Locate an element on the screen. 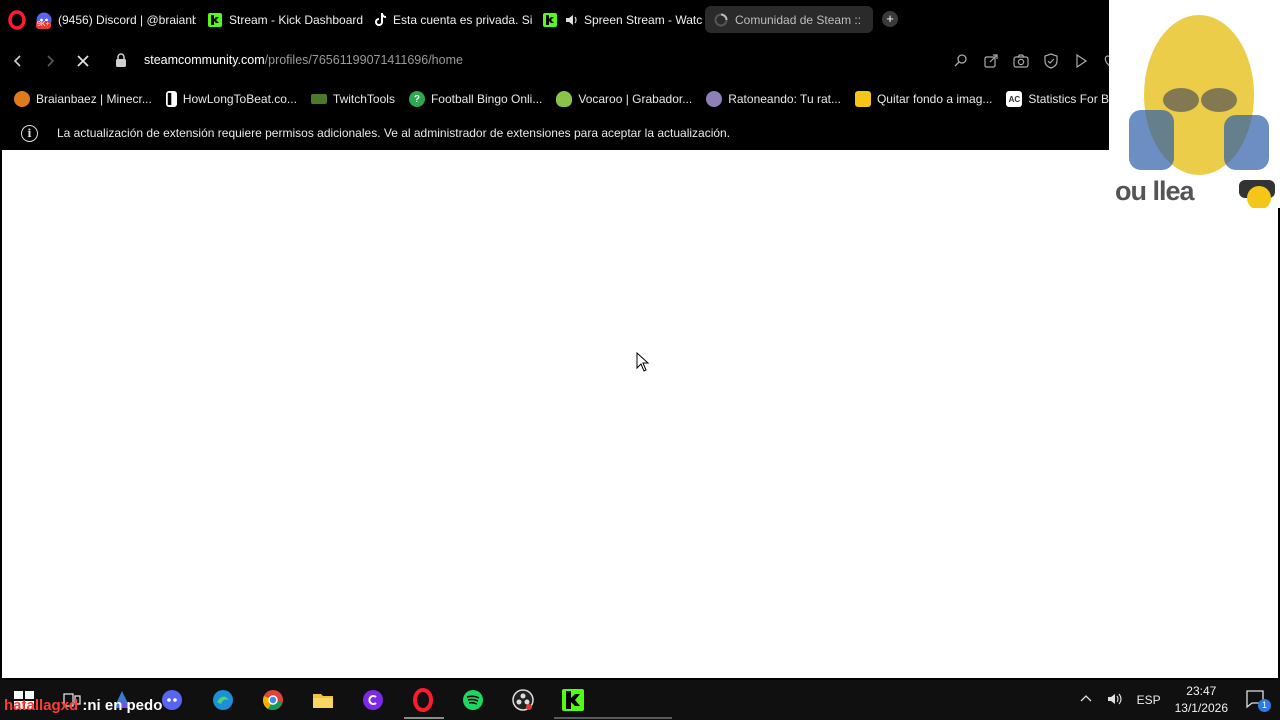 The height and width of the screenshot is (720, 1280). player-icon is located at coordinates (1081, 61).